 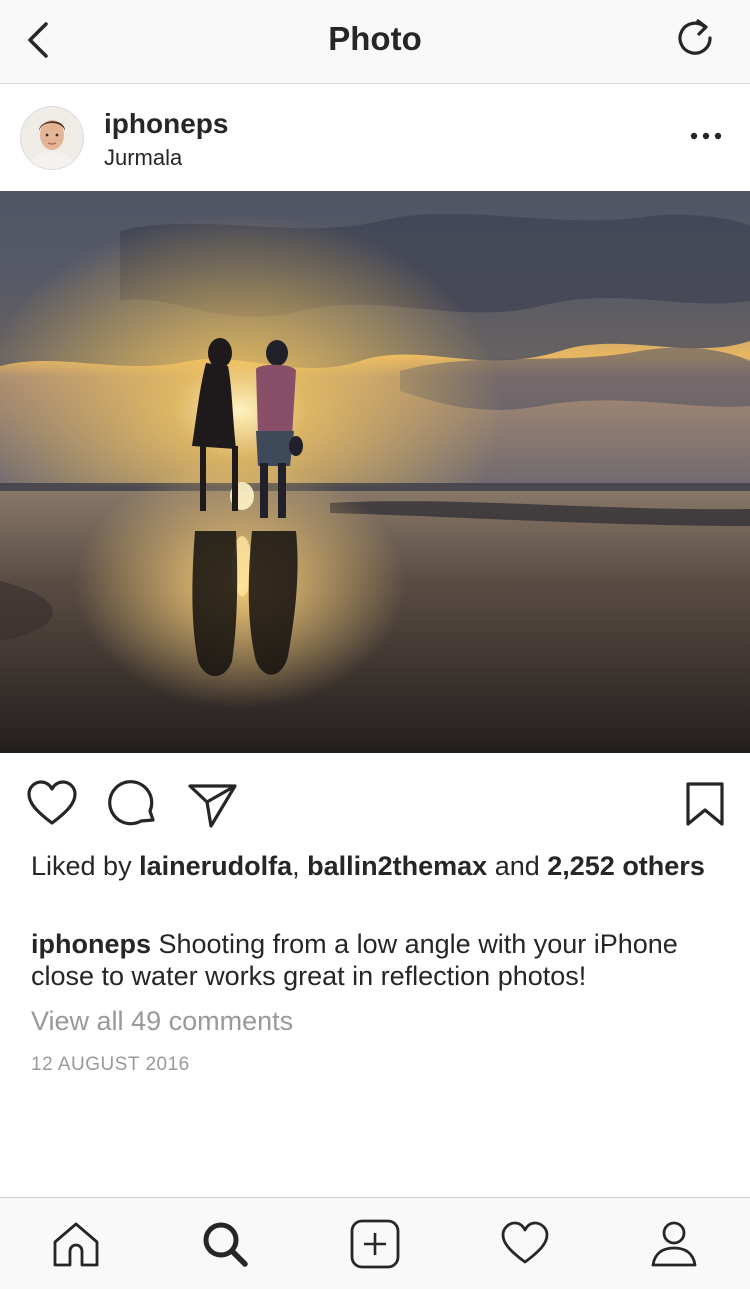 I want to click on top-nav-bar: Photo, so click(x=375, y=42).